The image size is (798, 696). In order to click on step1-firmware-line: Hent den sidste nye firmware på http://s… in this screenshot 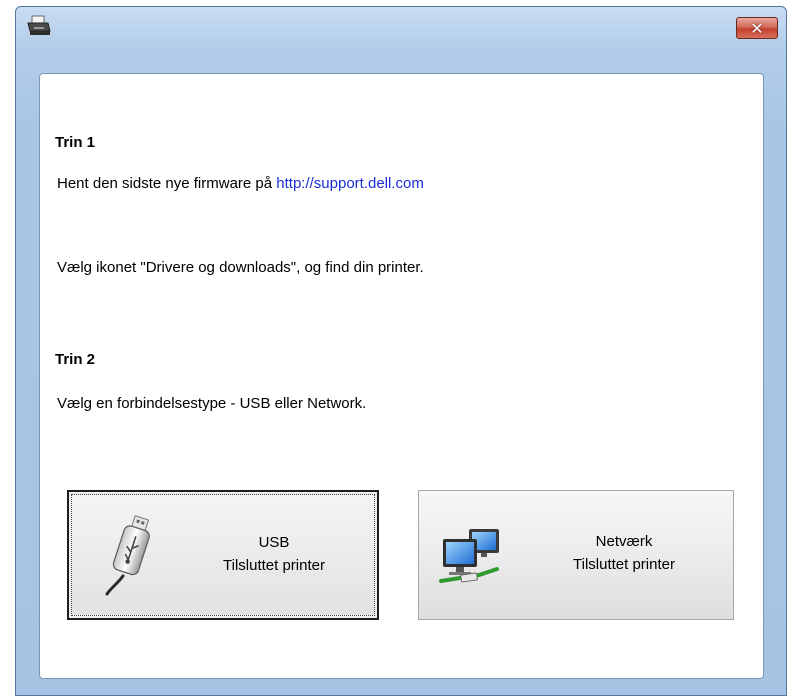, I will do `click(240, 183)`.